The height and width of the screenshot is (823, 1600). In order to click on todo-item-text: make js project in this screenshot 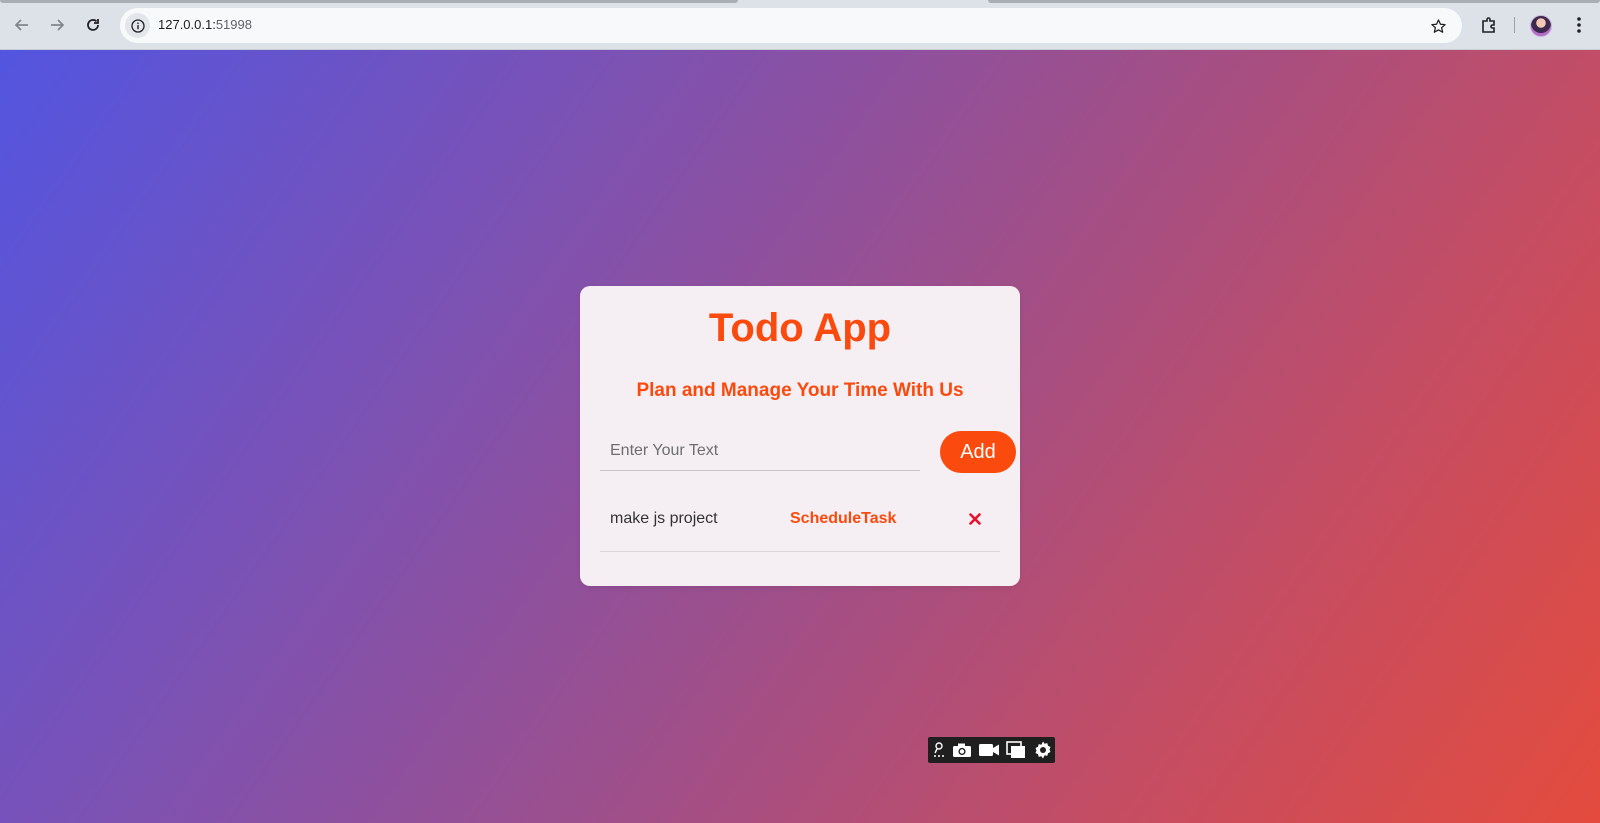, I will do `click(664, 518)`.